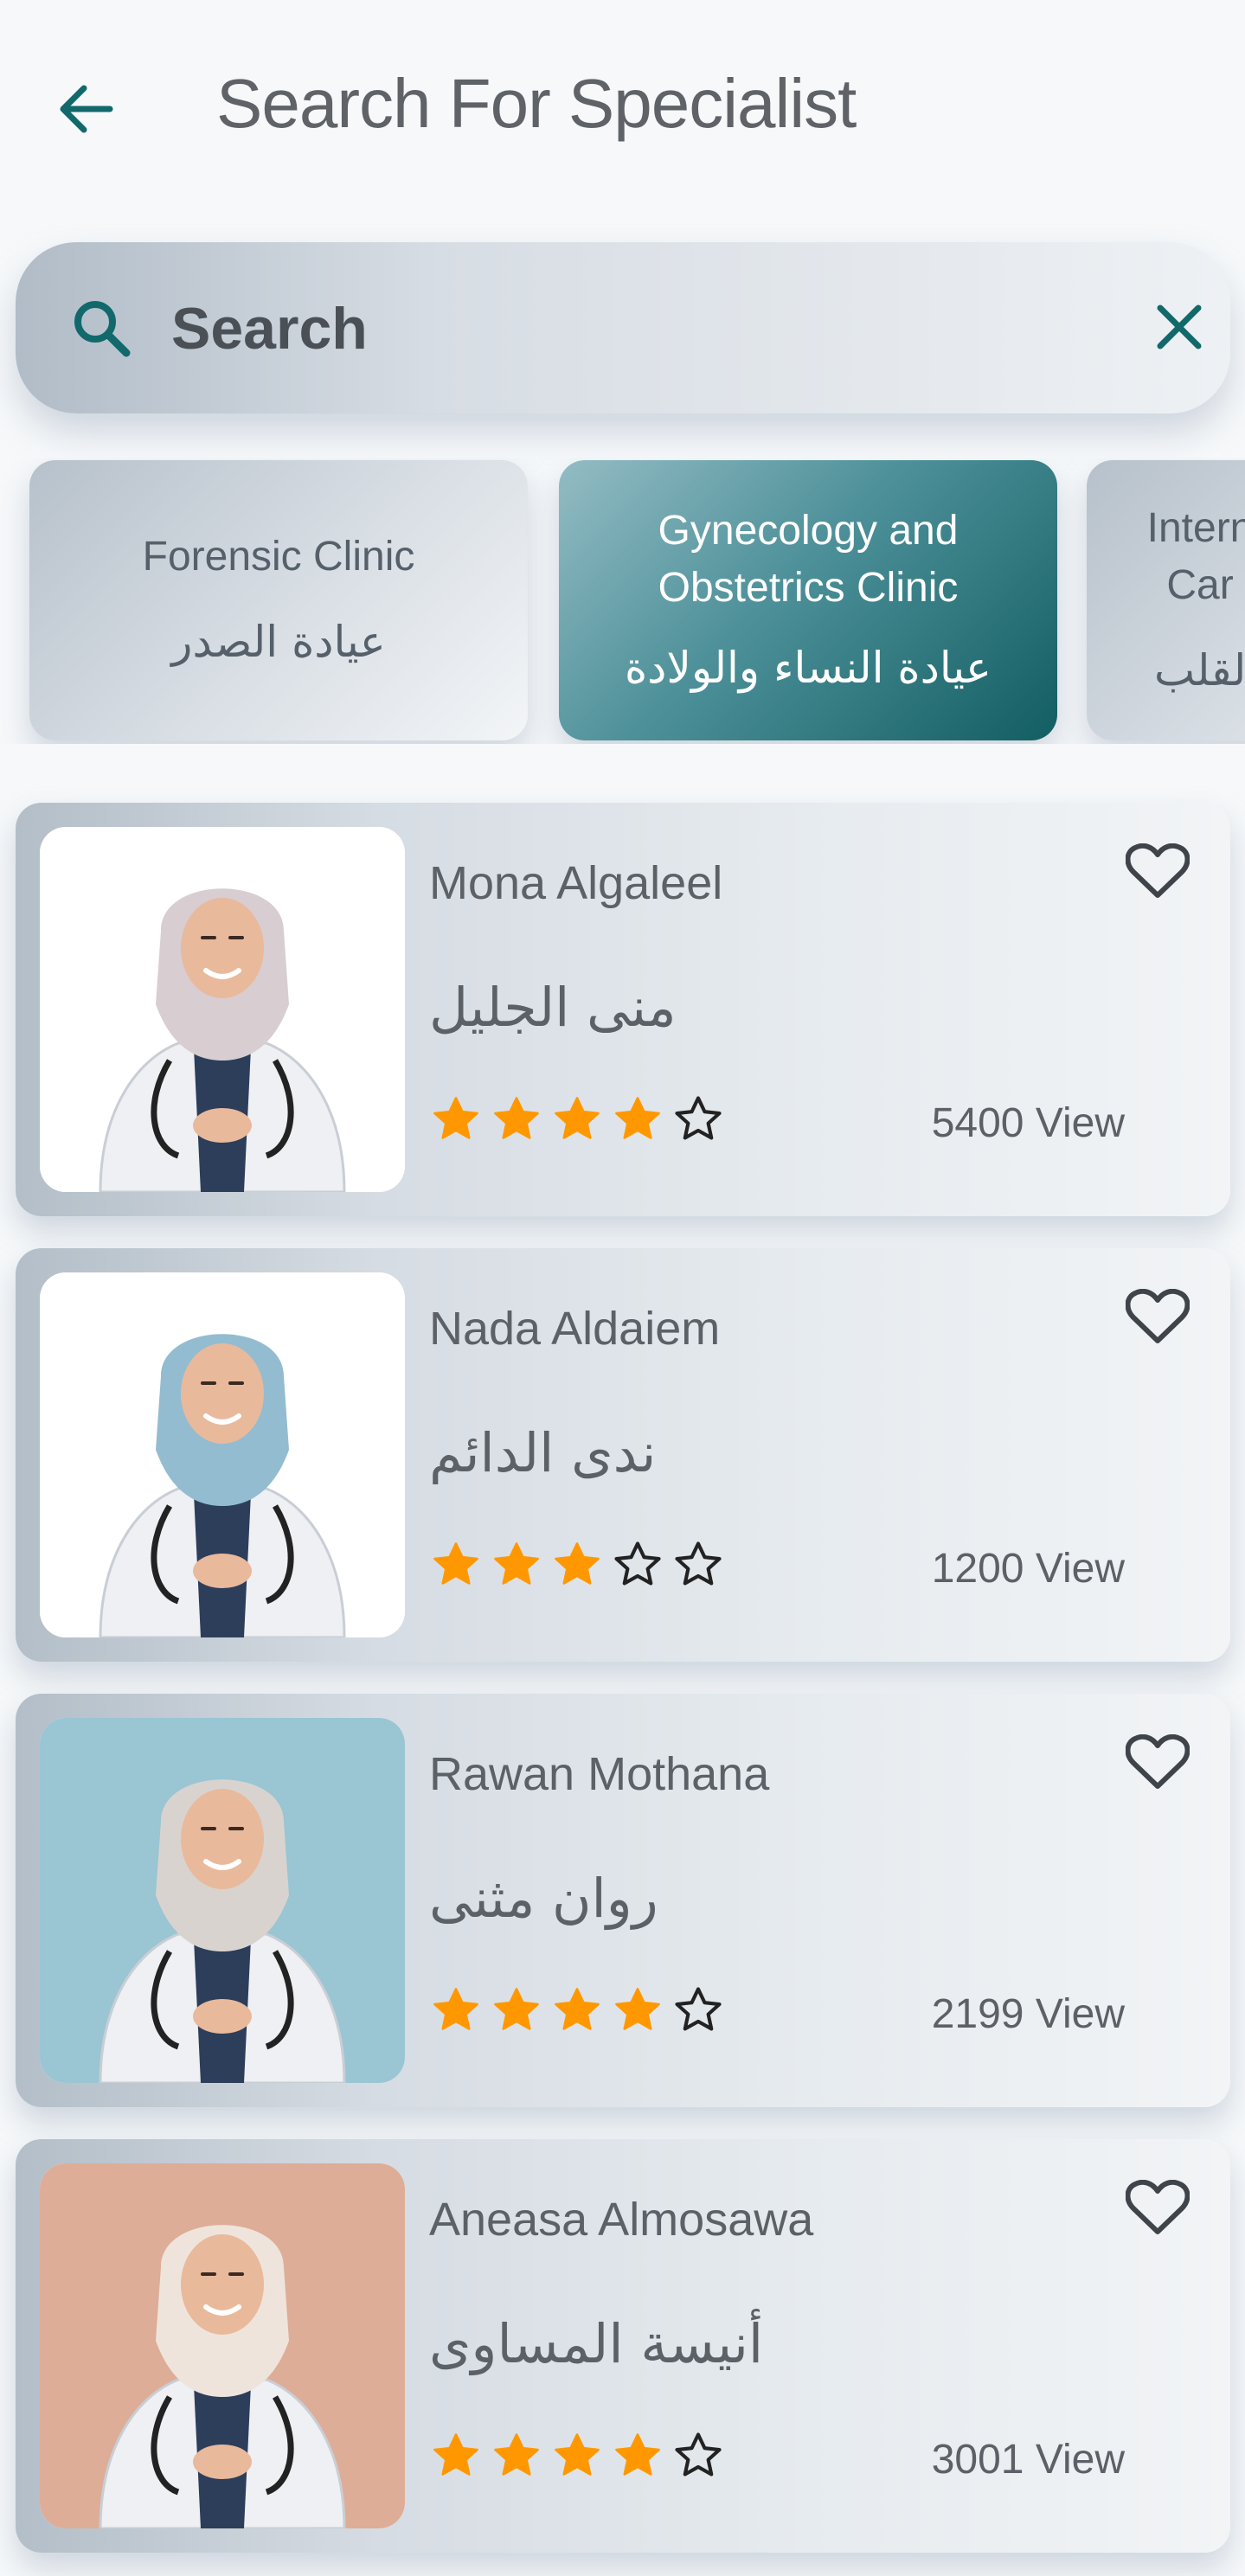 The height and width of the screenshot is (2576, 1245). I want to click on app-header: Search For Specialist, so click(622, 108).